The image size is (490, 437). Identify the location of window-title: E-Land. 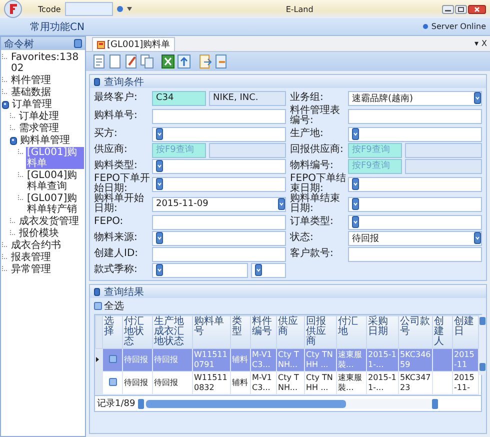
(300, 9).